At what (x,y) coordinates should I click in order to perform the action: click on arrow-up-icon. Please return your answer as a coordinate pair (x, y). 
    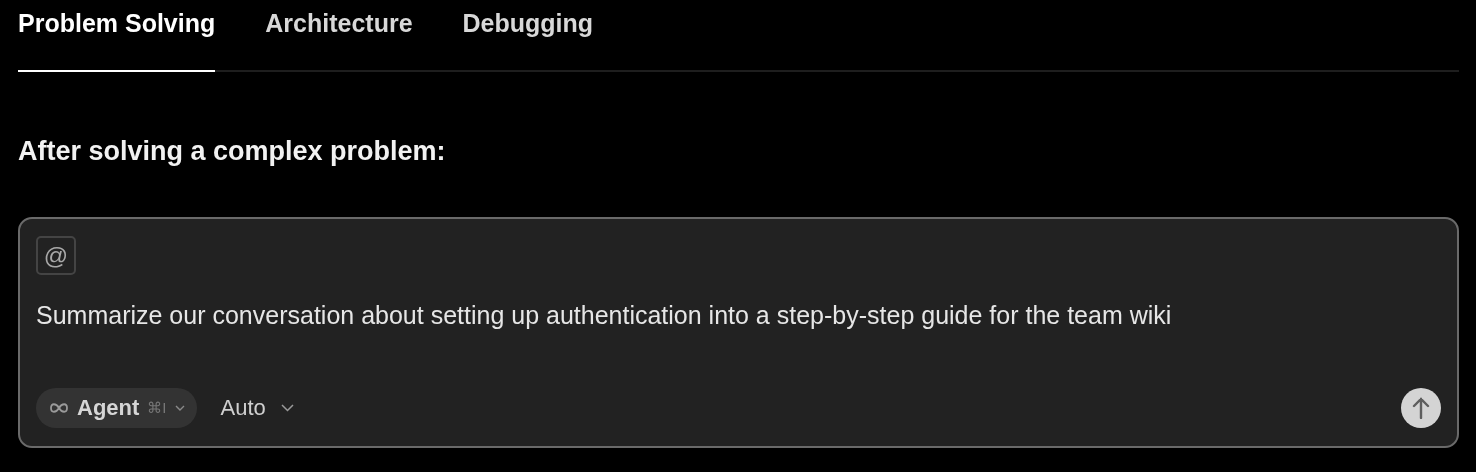
    Looking at the image, I should click on (1421, 408).